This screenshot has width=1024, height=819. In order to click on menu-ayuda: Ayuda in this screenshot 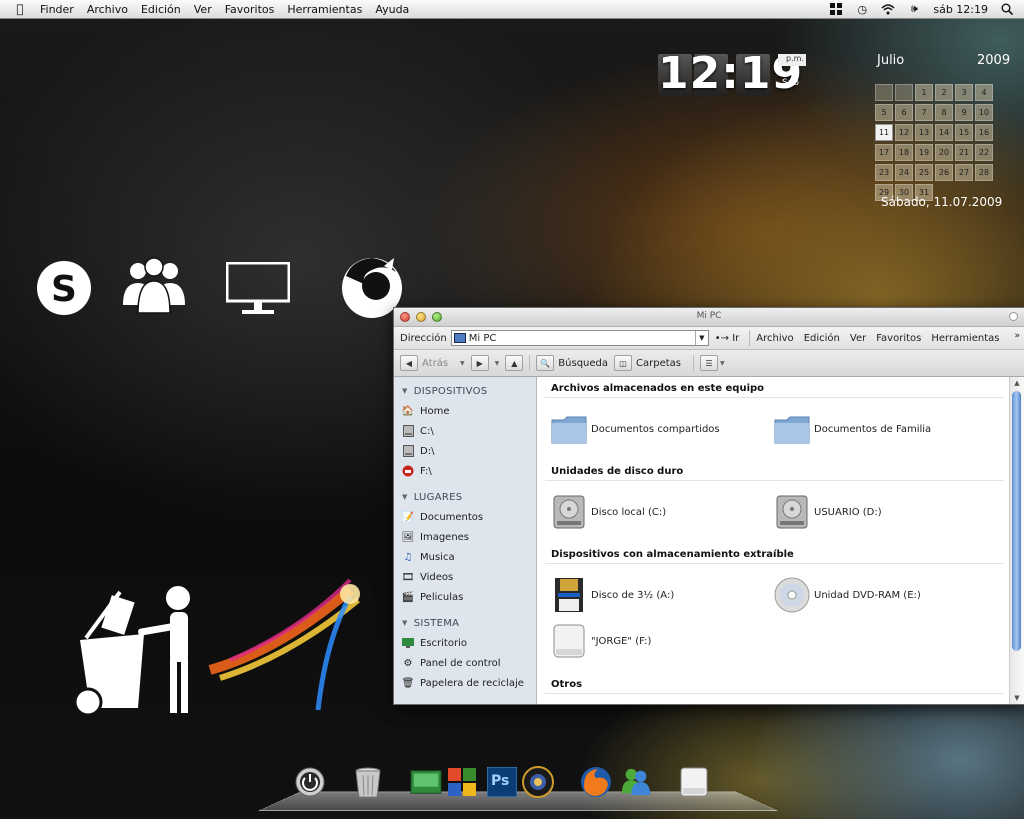, I will do `click(392, 9)`.